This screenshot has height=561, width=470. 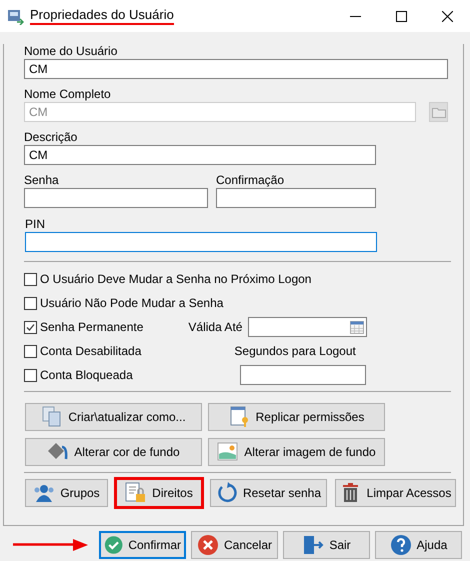 I want to click on field-label: Segundos para Logout, so click(x=295, y=351).